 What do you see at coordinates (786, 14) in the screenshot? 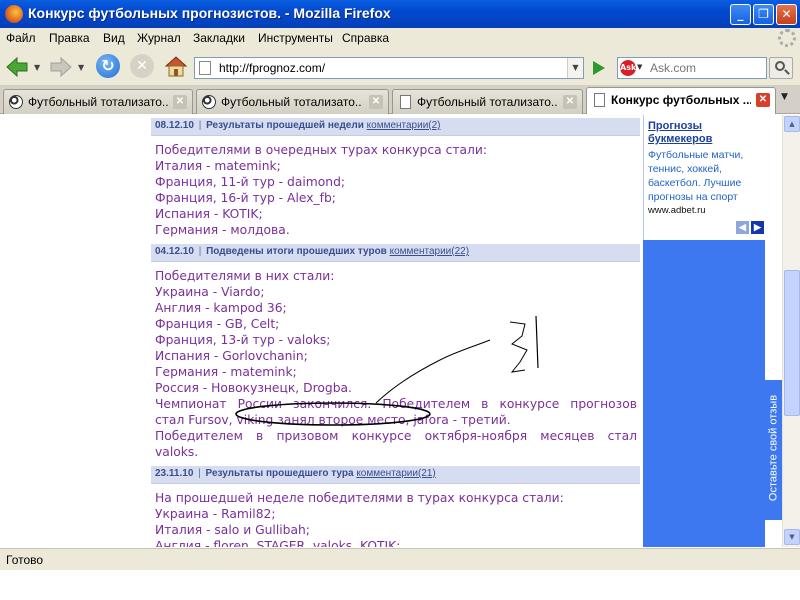
I see `close-window-button: ✕` at bounding box center [786, 14].